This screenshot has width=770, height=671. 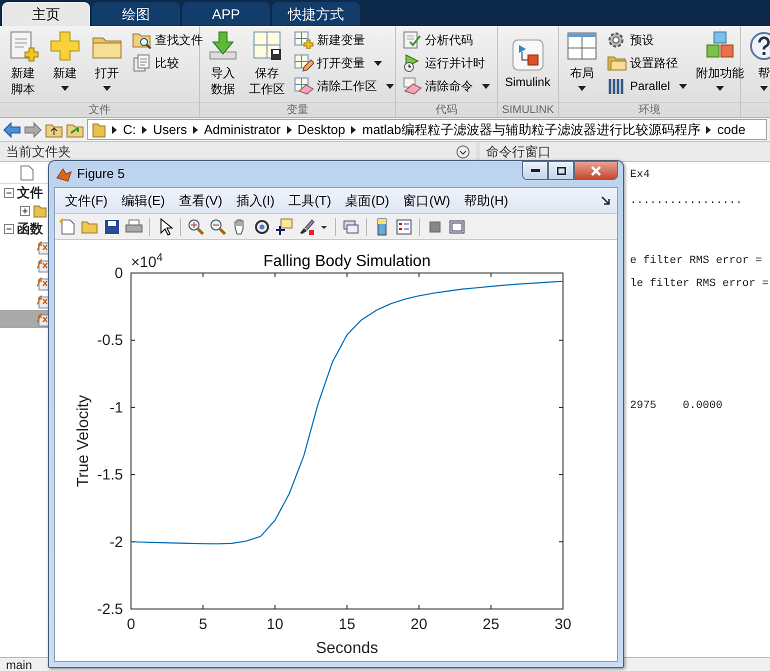 What do you see at coordinates (535, 170) in the screenshot?
I see `minimize-button` at bounding box center [535, 170].